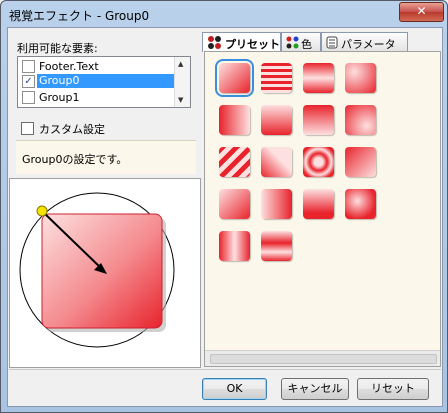  I want to click on cancel-button: キャンセル, so click(315, 389).